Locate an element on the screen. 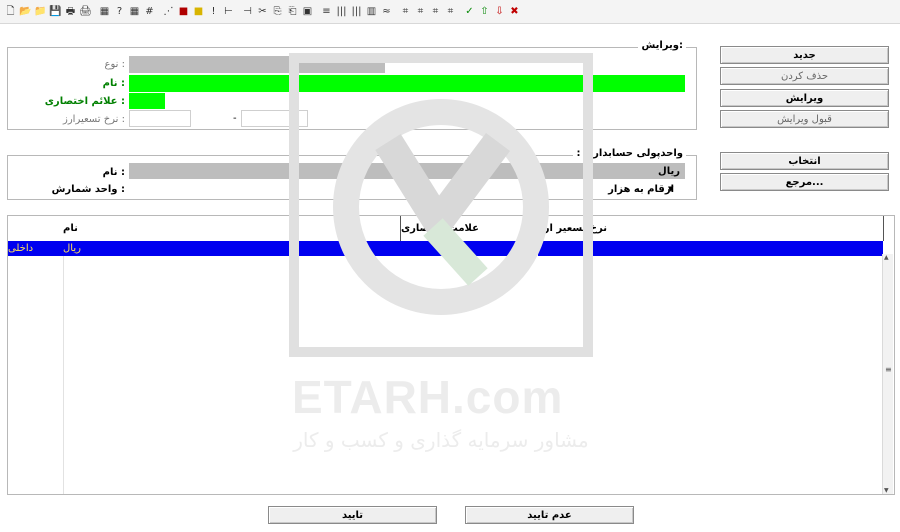  grid-icon: ▦ is located at coordinates (134, 12).